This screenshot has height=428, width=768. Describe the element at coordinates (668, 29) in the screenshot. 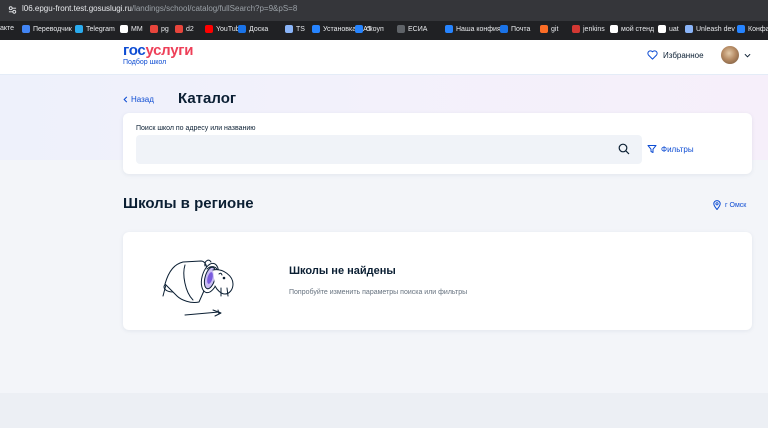

I see `bookmark-item: uat` at that location.